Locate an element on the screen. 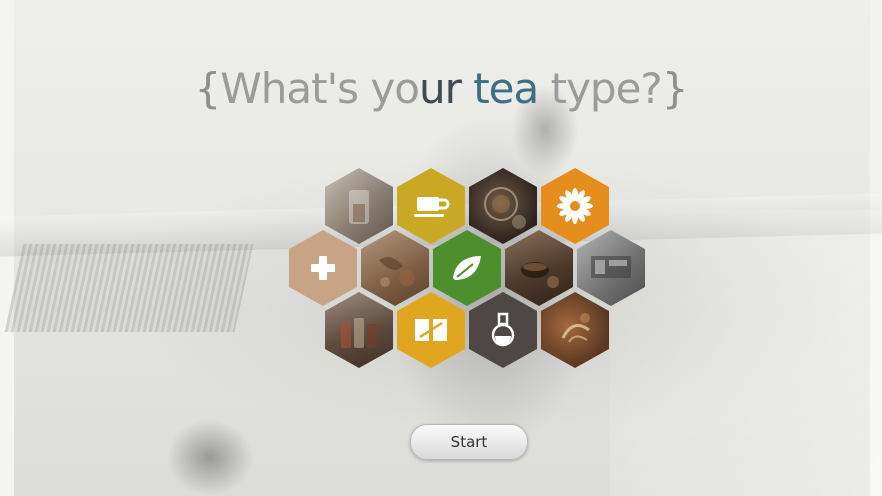  page-title: {What's your tea type?} is located at coordinates (441, 88).